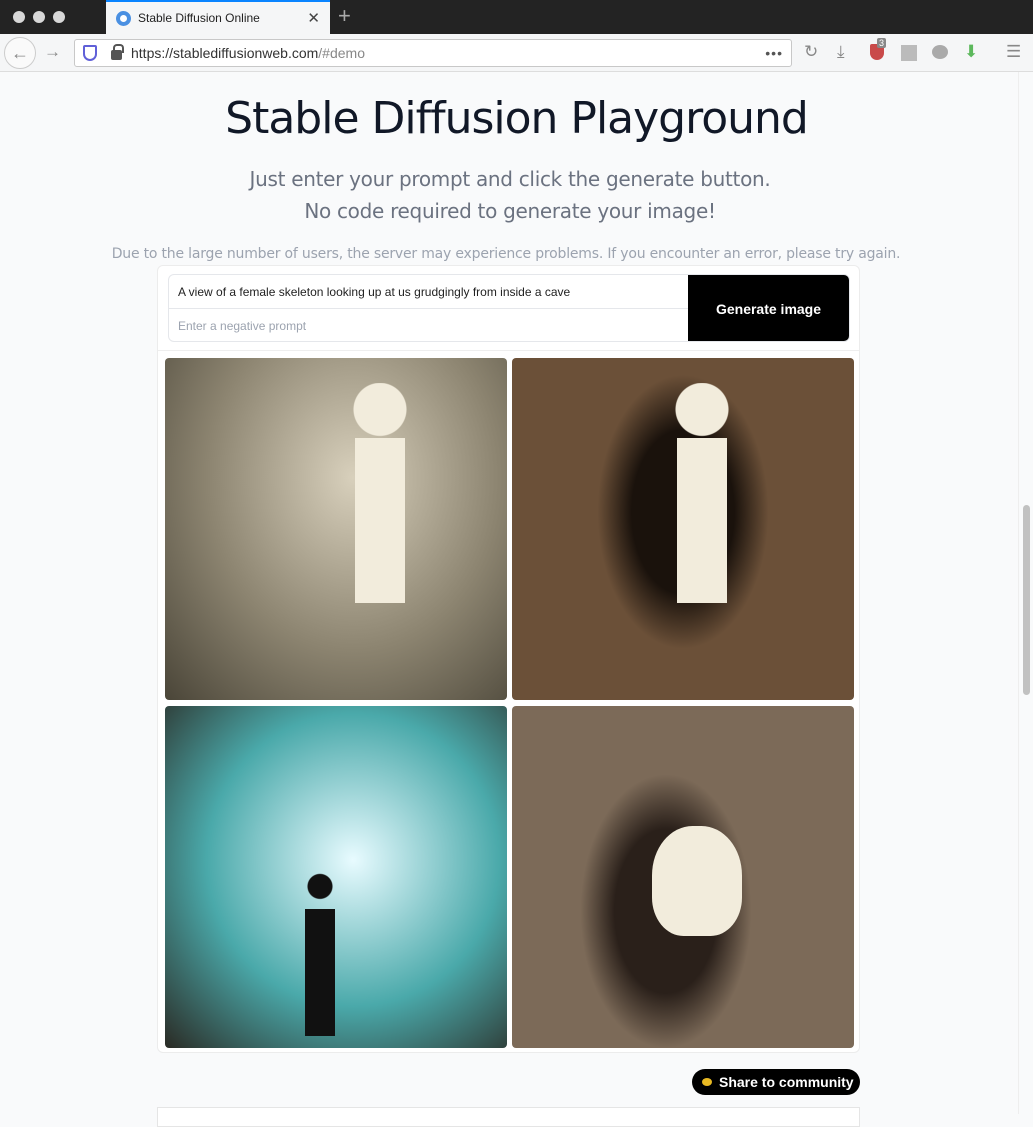  What do you see at coordinates (878, 49) in the screenshot?
I see `ublock-icon: 3` at bounding box center [878, 49].